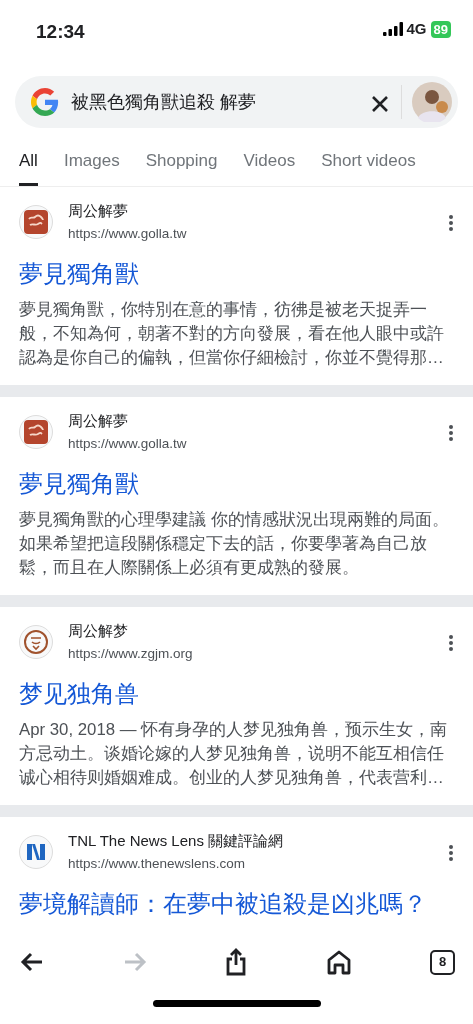 The image size is (473, 1024). Describe the element at coordinates (181, 164) in the screenshot. I see `tab: Shopping` at that location.